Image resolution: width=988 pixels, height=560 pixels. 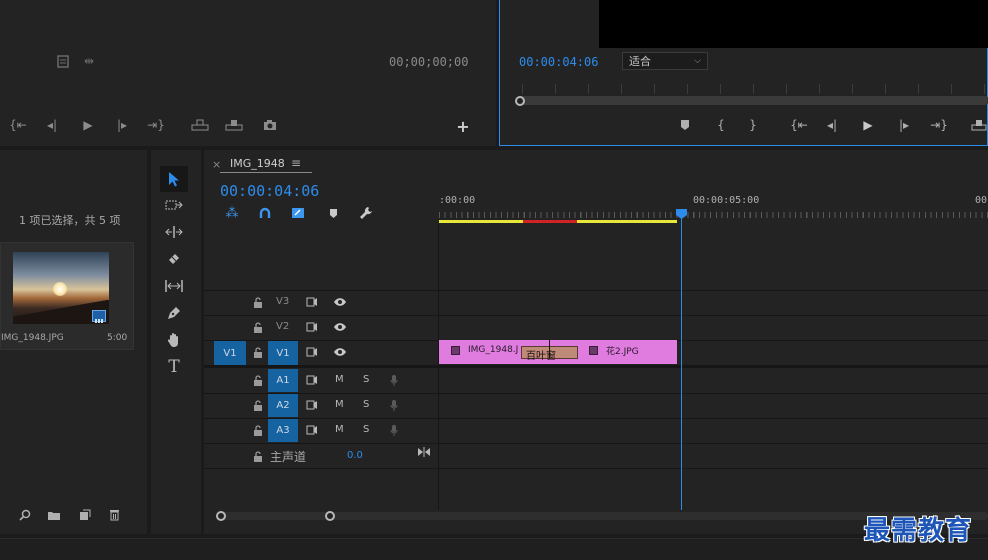 What do you see at coordinates (541, 356) in the screenshot?
I see `transition-label: 百叶窗` at bounding box center [541, 356].